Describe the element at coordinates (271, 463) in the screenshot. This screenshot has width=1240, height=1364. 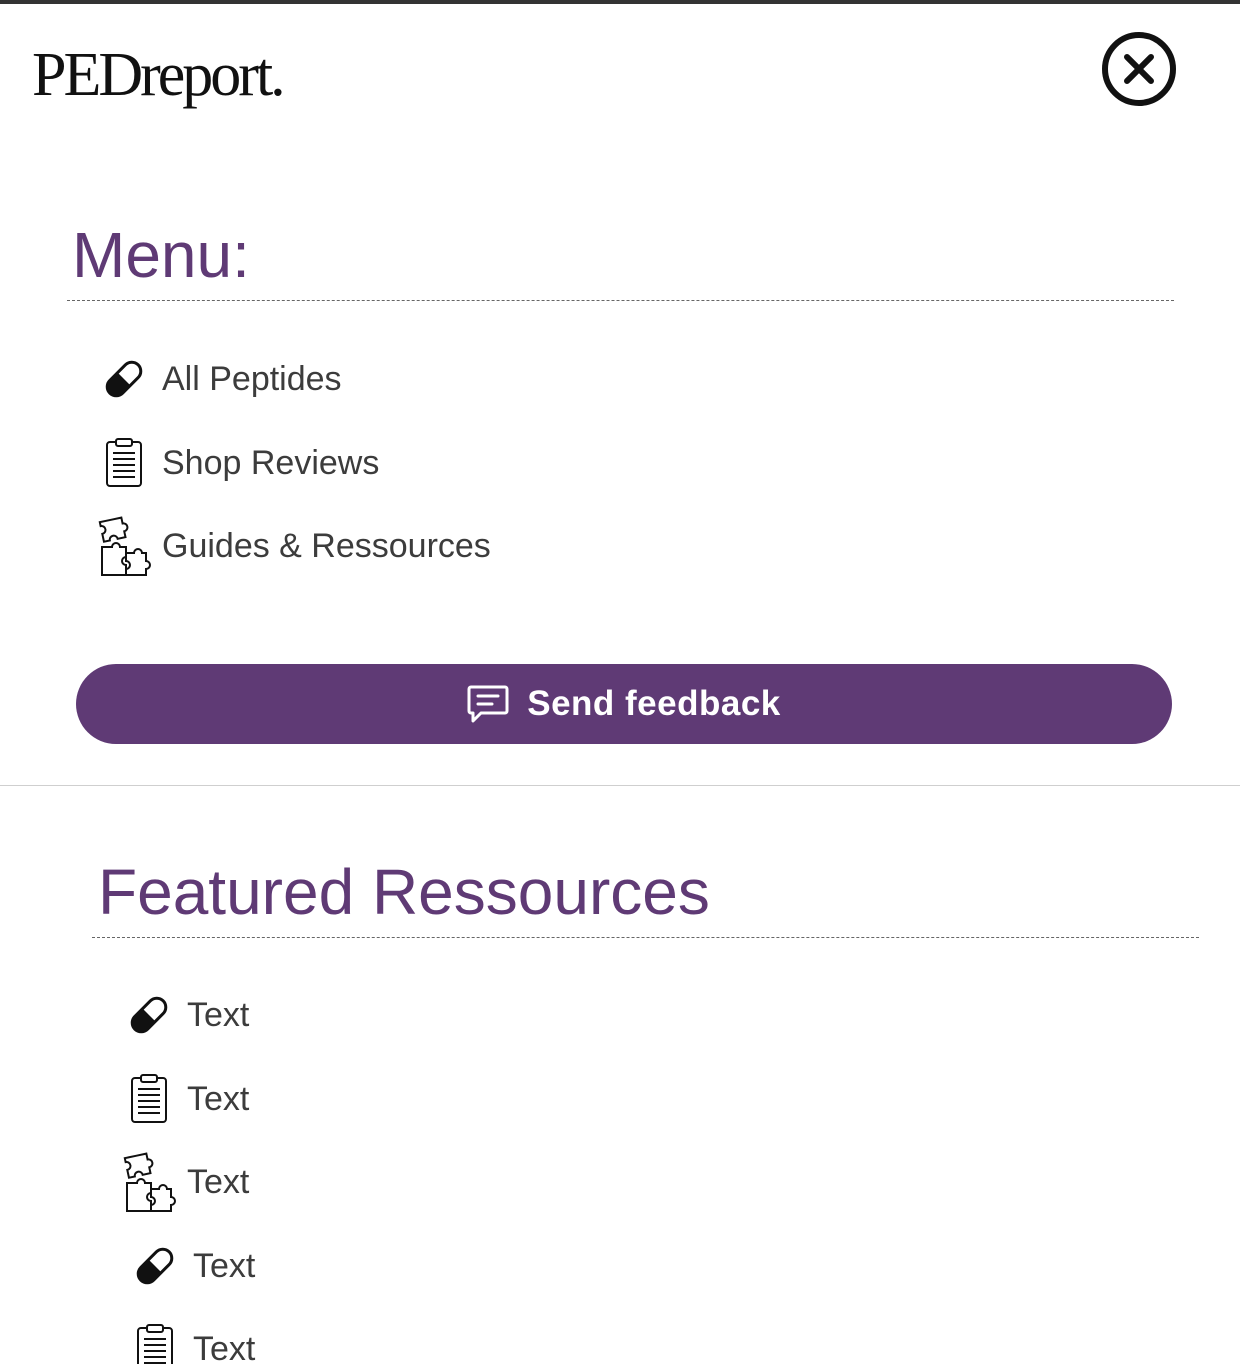
I see `menu-item-label: Shop Reviews` at that location.